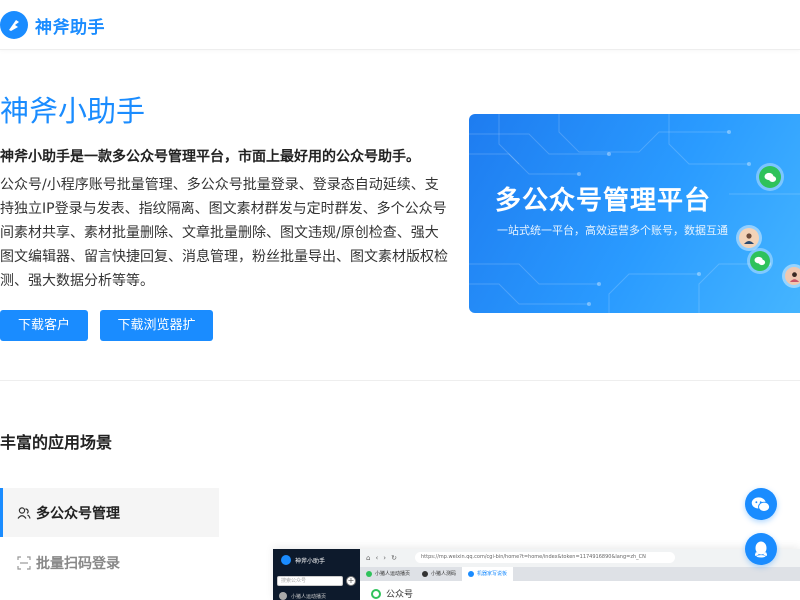  I want to click on preview-tab: 小猪人测码, so click(439, 574).